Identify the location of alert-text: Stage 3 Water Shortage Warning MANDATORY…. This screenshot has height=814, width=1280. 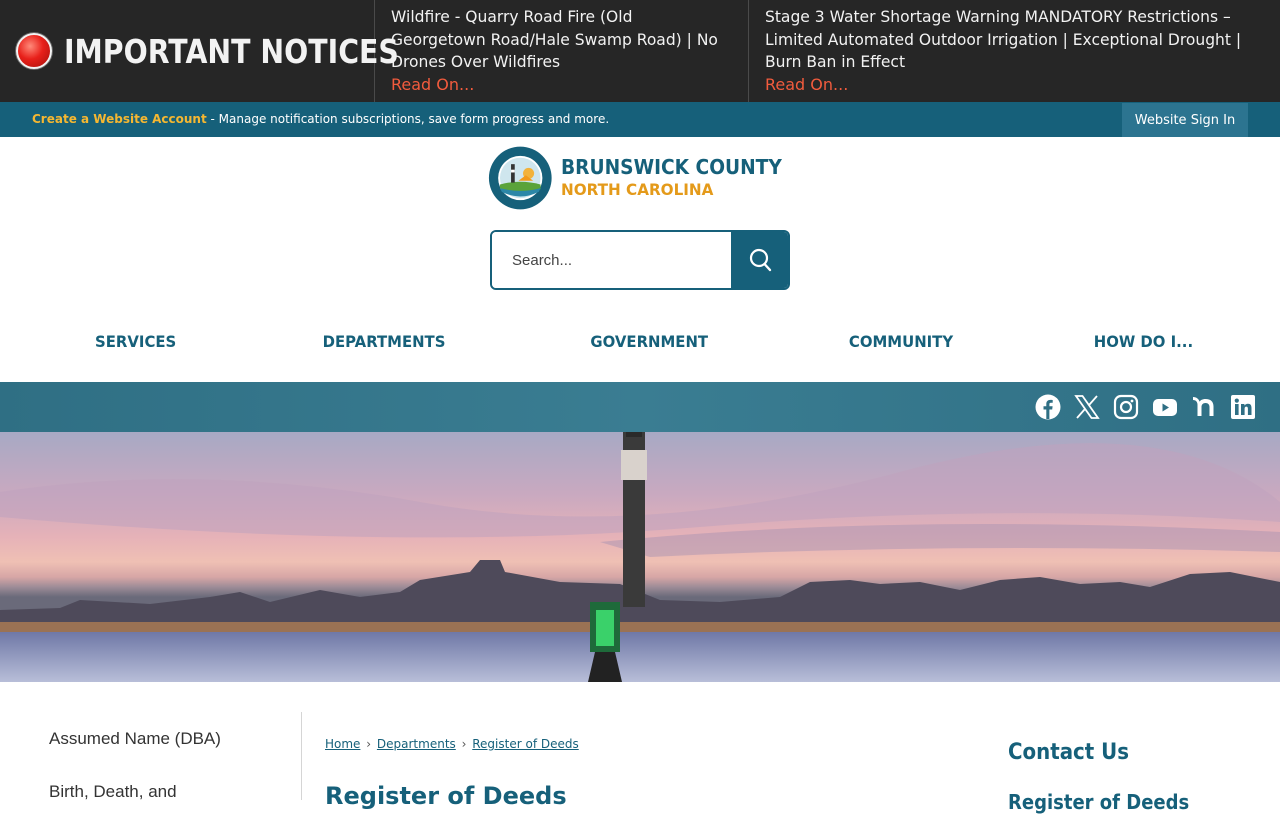
(1008, 40).